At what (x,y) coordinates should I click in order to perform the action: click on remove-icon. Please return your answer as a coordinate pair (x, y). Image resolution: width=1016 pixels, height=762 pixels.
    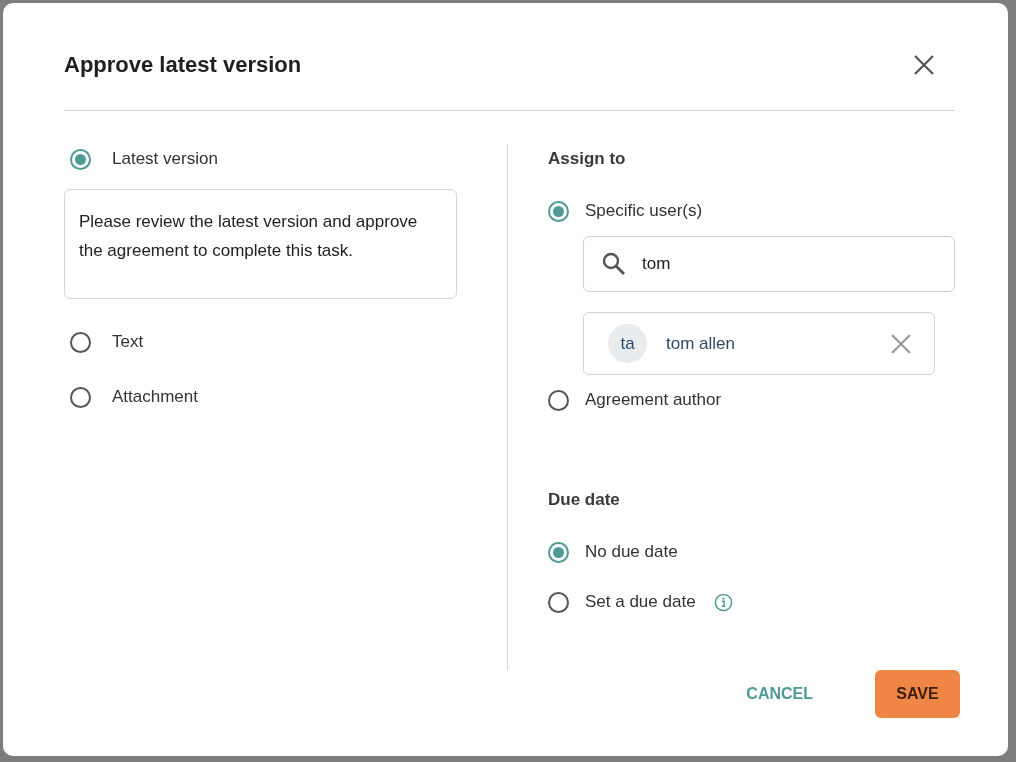
    Looking at the image, I should click on (901, 343).